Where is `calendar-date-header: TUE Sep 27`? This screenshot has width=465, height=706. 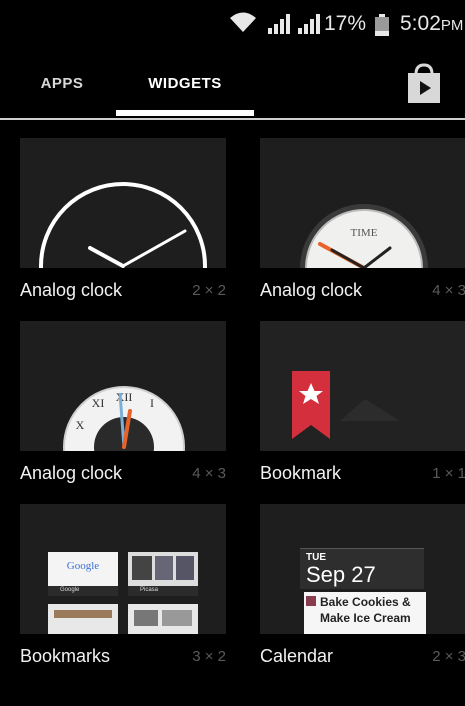
calendar-date-header: TUE Sep 27 is located at coordinates (362, 568).